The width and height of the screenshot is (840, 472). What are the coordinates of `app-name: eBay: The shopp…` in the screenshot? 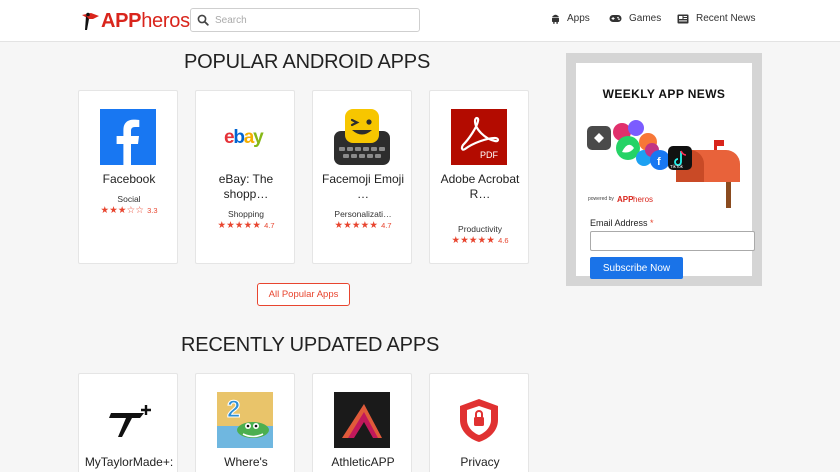 It's located at (246, 186).